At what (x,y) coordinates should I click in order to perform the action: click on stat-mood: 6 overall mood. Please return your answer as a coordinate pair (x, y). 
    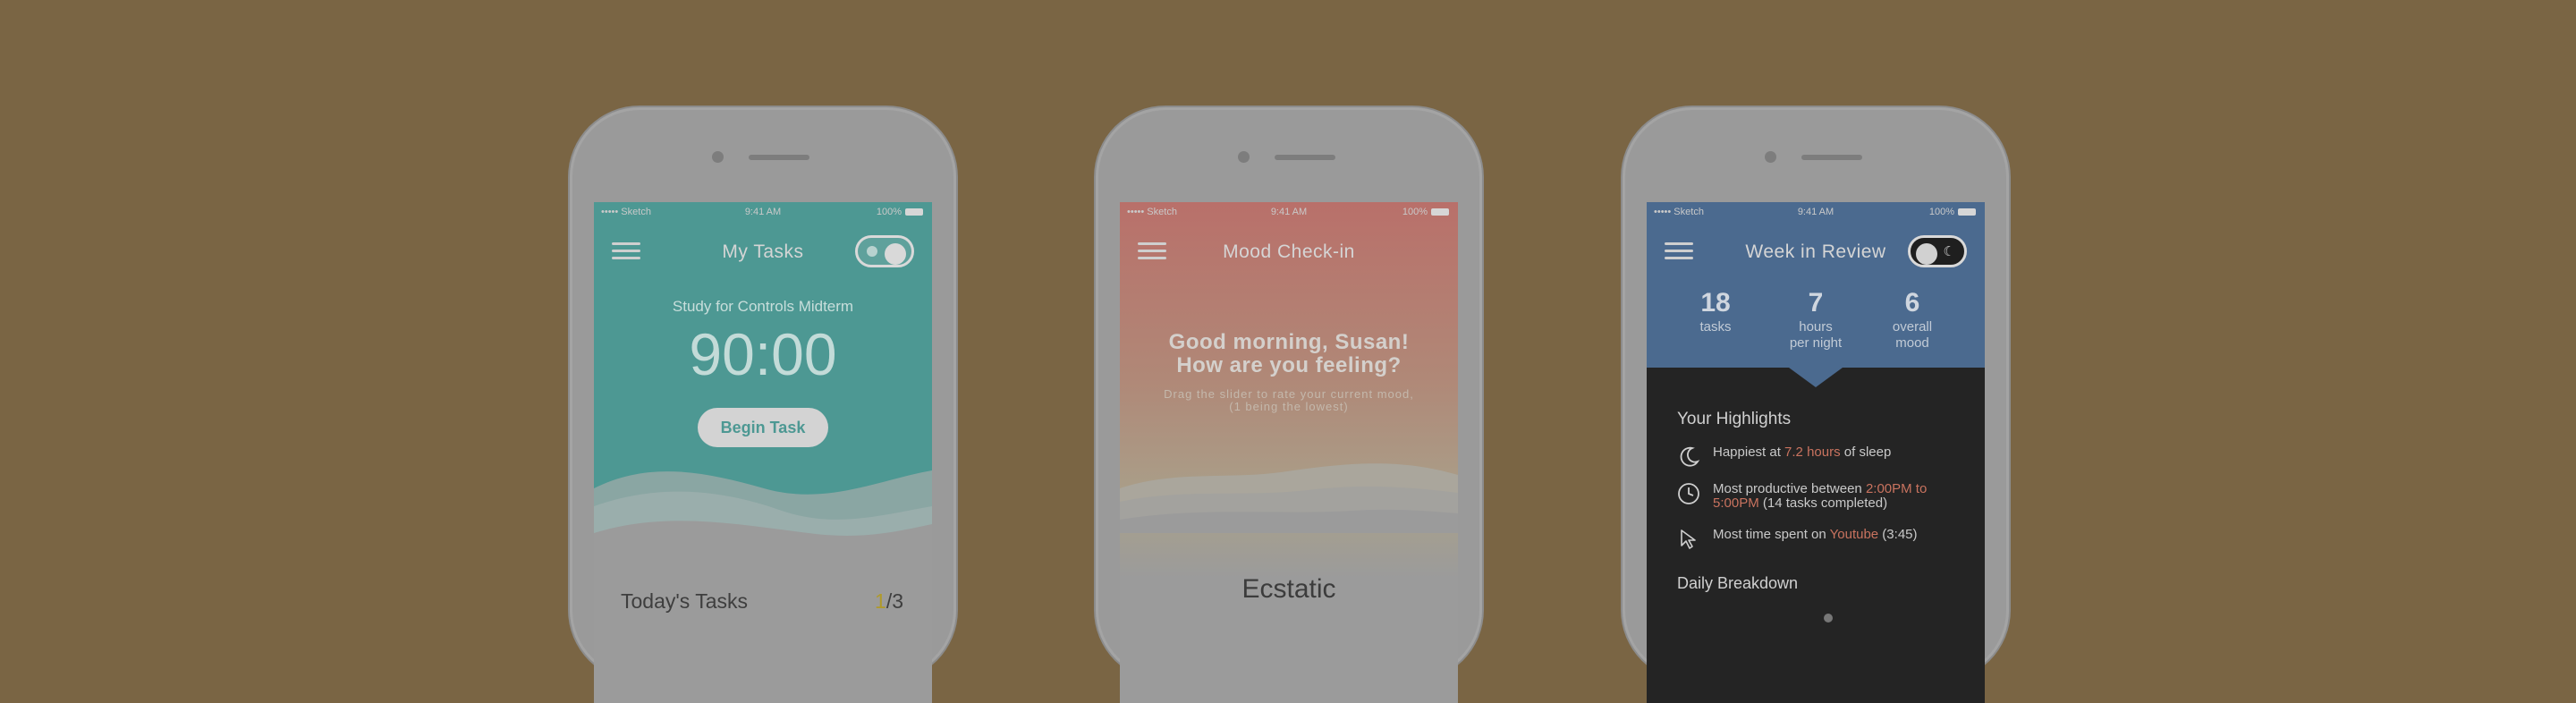
    Looking at the image, I should click on (1912, 319).